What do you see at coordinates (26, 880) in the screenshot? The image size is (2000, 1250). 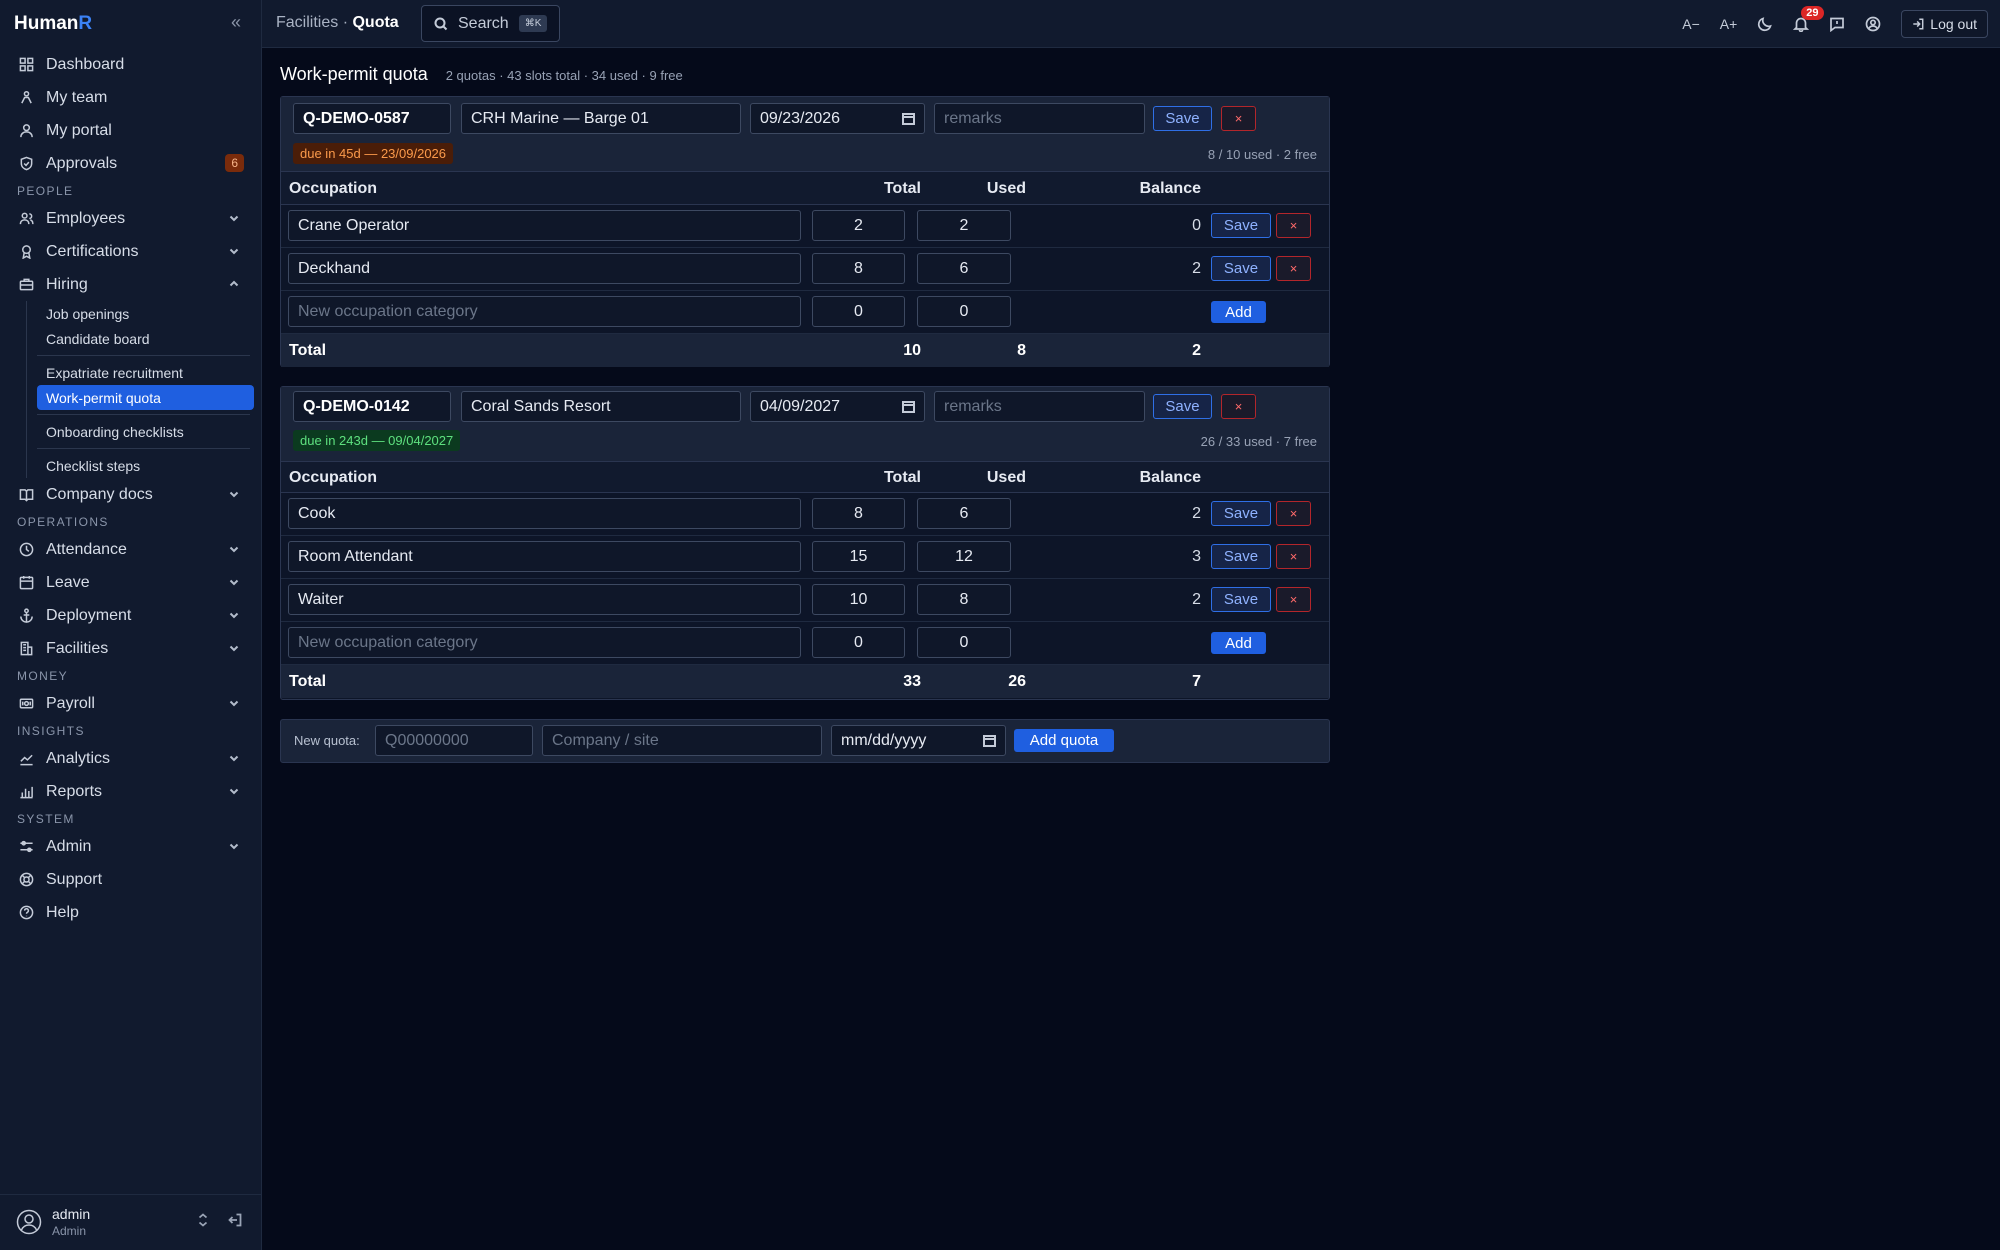 I see `lifebuoy-icon` at bounding box center [26, 880].